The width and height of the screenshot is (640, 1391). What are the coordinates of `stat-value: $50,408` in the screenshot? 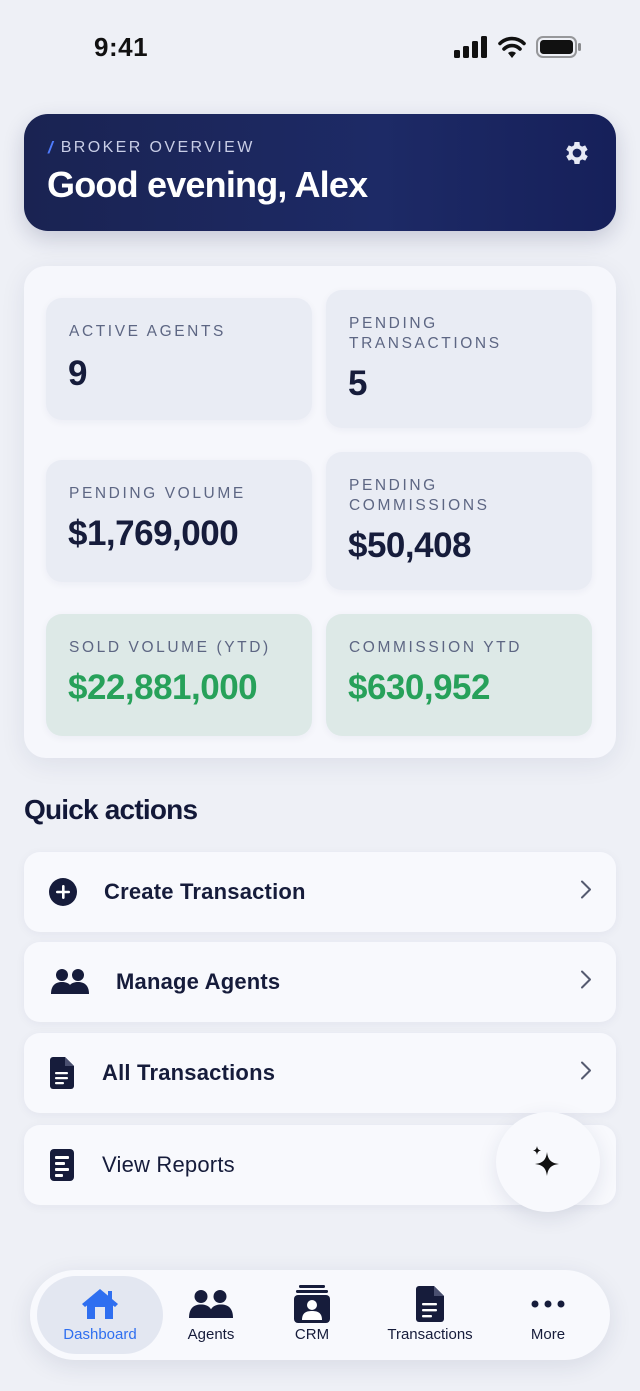 It's located at (410, 545).